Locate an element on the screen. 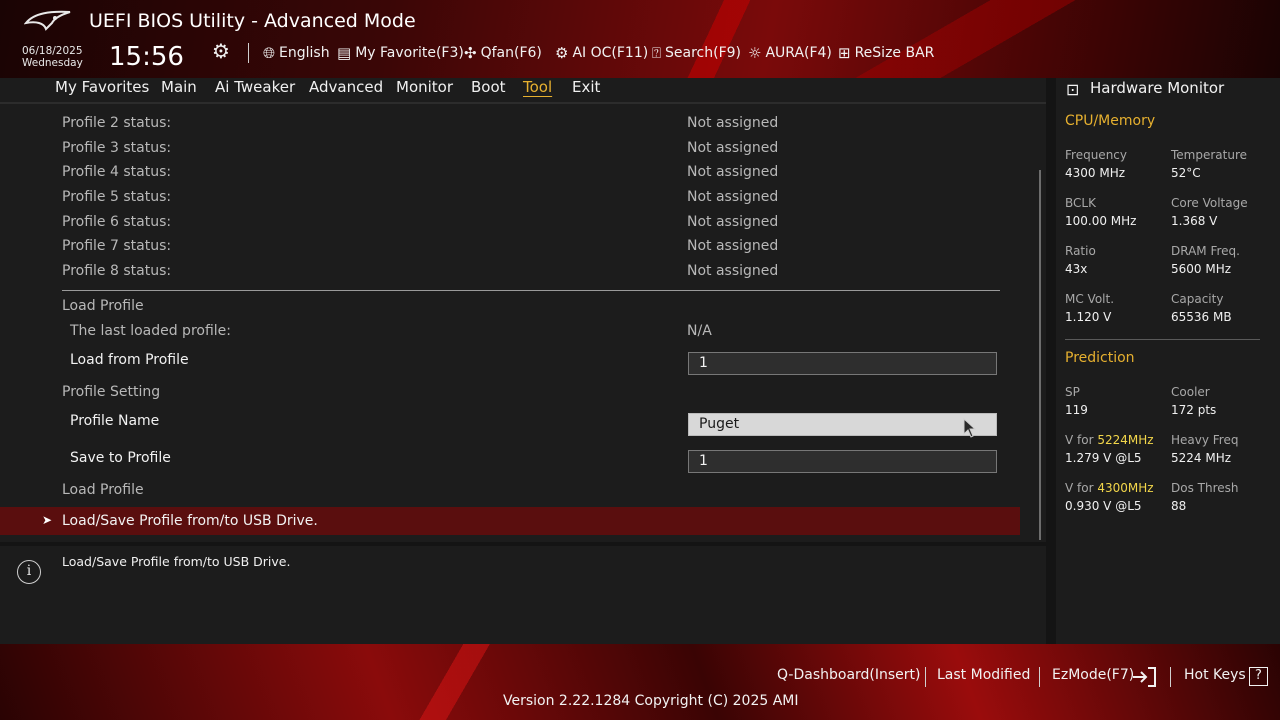 This screenshot has height=720, width=1280. cpu-memory-title: CPU/Memory is located at coordinates (1110, 121).